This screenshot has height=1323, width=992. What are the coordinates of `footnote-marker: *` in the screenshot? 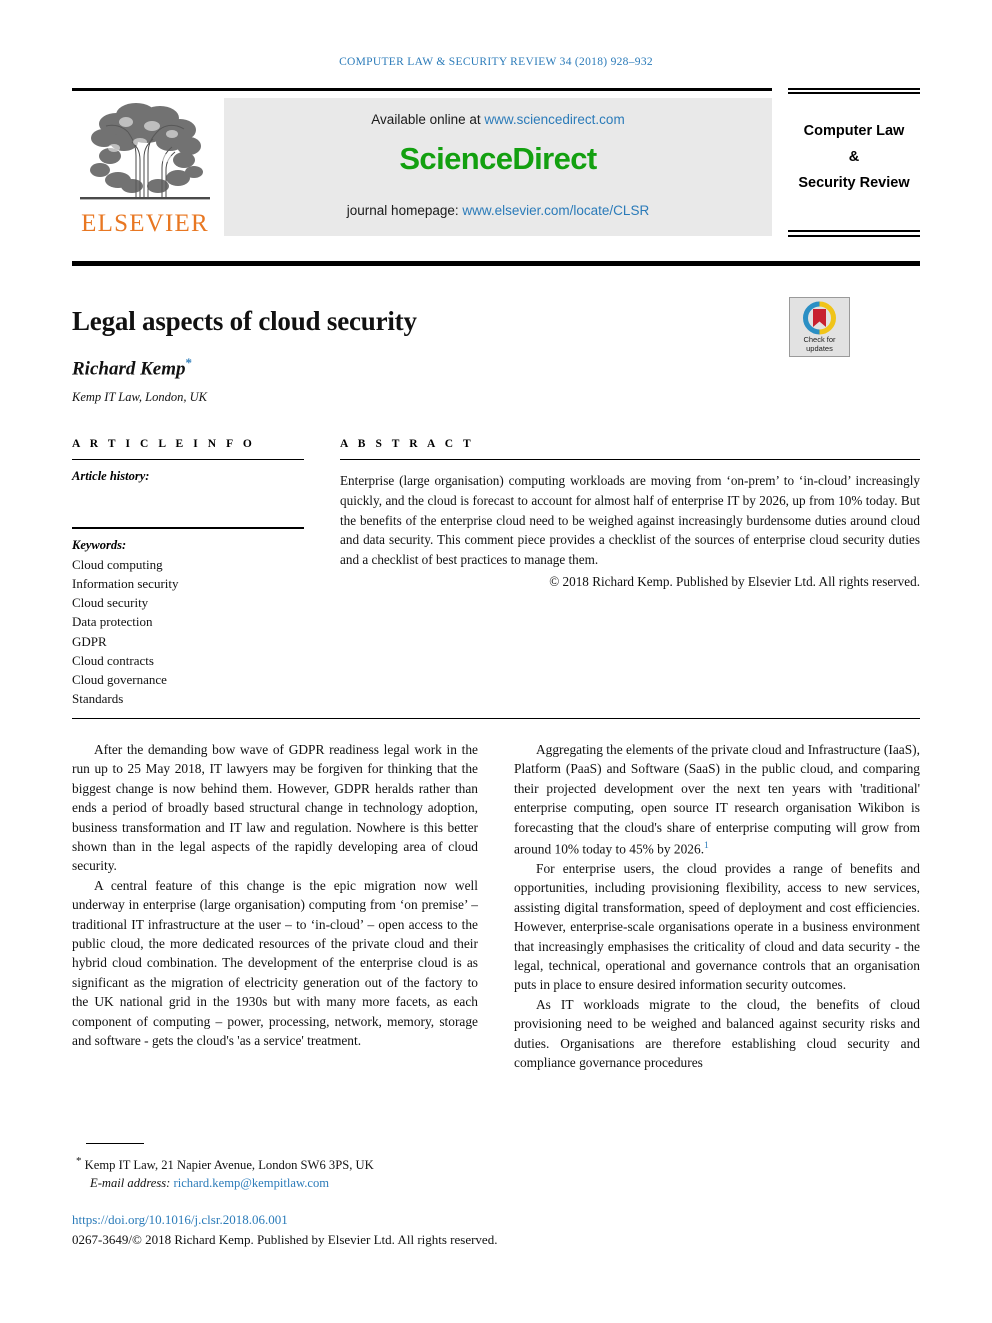 It's located at (79, 1161).